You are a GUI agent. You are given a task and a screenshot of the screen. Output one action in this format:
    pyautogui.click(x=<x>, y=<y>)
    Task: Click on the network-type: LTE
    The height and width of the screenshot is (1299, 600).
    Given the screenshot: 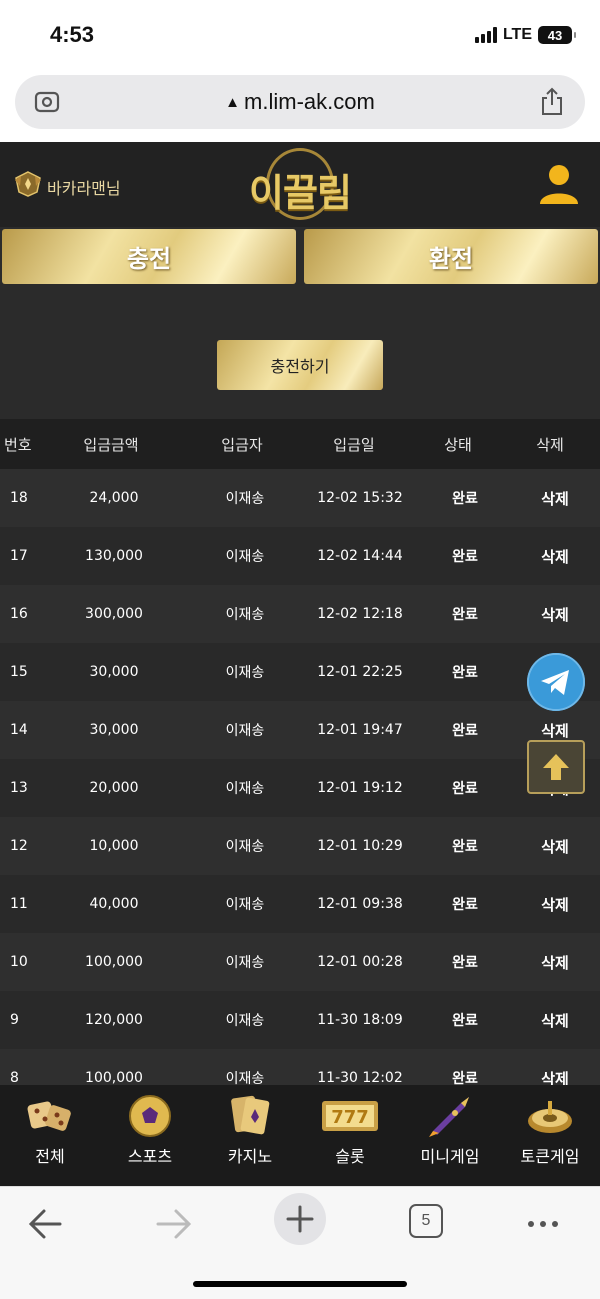 What is the action you would take?
    pyautogui.click(x=517, y=34)
    